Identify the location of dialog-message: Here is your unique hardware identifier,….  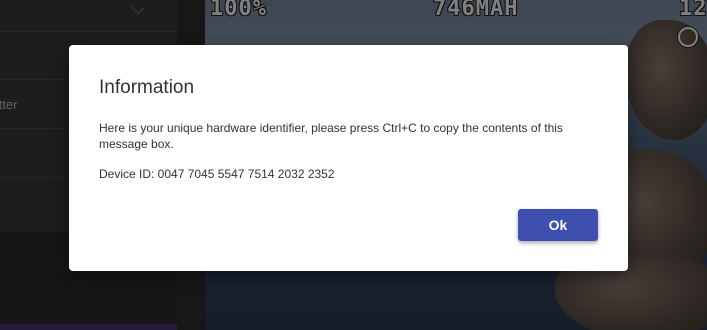
(331, 136).